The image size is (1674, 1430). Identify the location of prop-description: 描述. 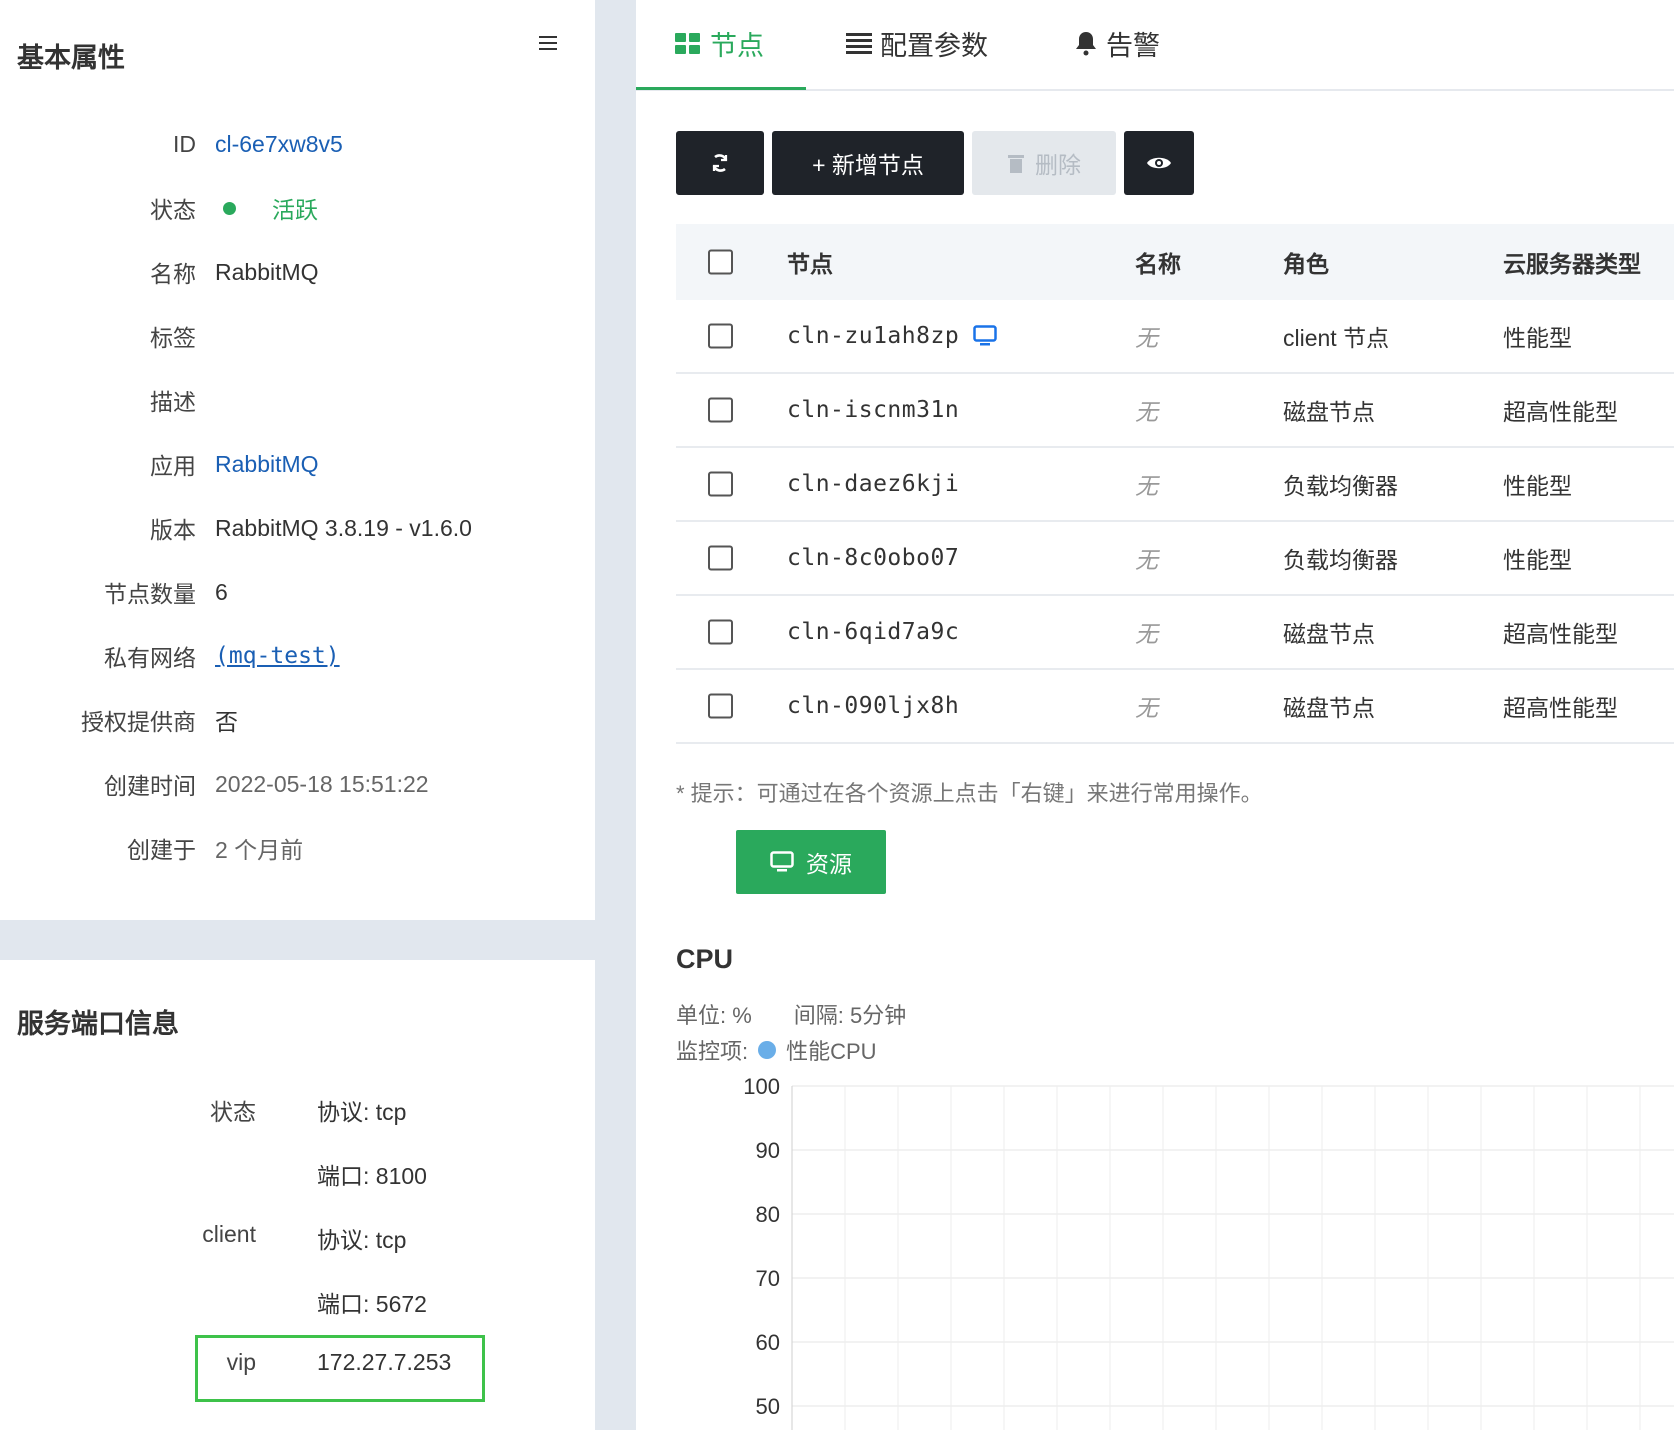
(297, 400).